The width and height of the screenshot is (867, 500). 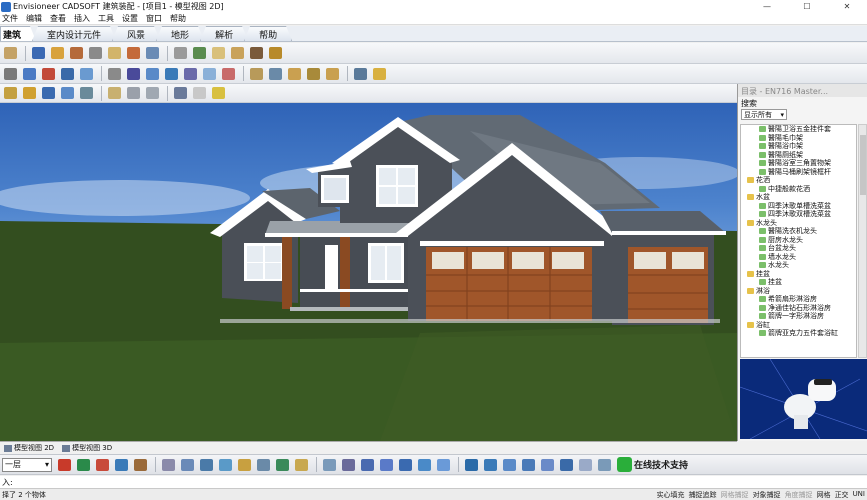 I want to click on maximize-button: ☐, so click(x=807, y=6).